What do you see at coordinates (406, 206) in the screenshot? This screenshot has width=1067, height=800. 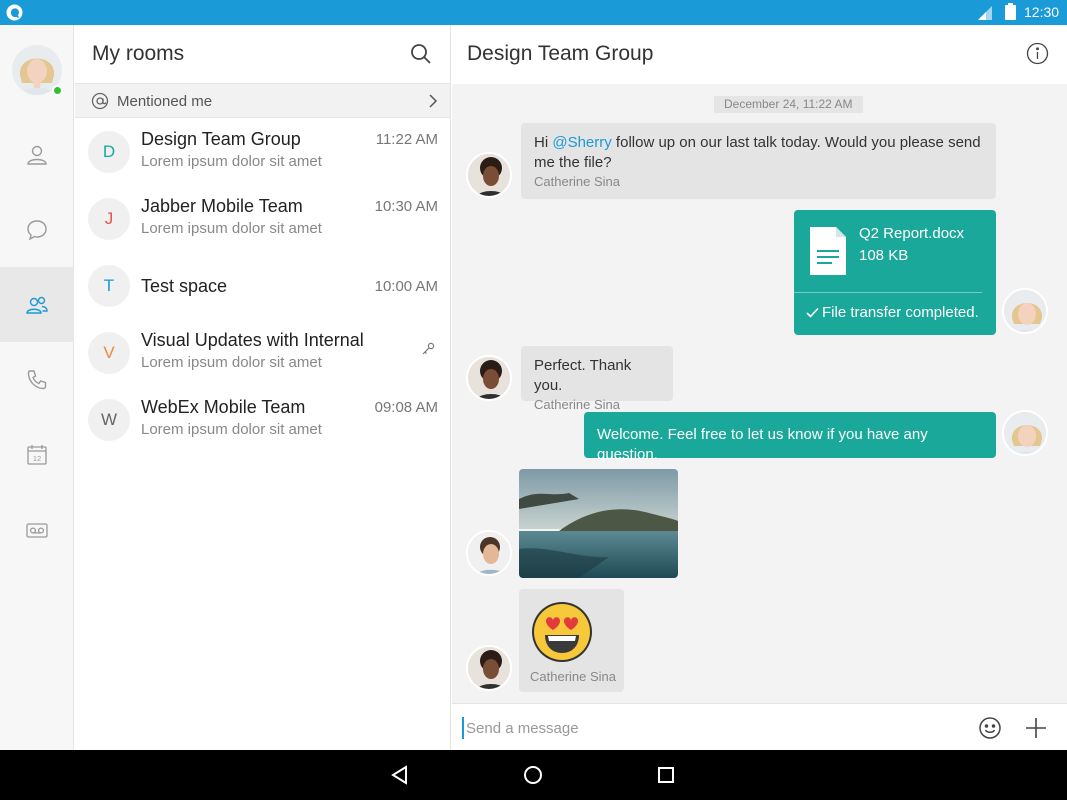 I see `room-time: 10:30 AM` at bounding box center [406, 206].